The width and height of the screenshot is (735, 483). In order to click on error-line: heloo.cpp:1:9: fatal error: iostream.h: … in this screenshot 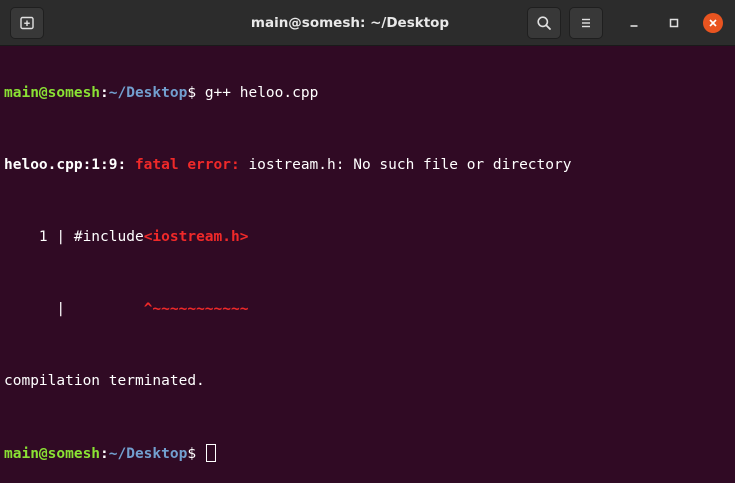, I will do `click(369, 165)`.